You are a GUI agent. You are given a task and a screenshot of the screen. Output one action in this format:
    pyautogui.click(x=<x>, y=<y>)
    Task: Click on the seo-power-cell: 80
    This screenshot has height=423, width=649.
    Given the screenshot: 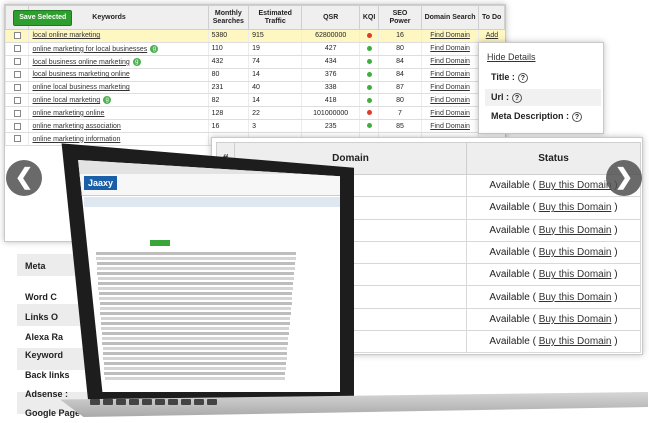 What is the action you would take?
    pyautogui.click(x=400, y=49)
    